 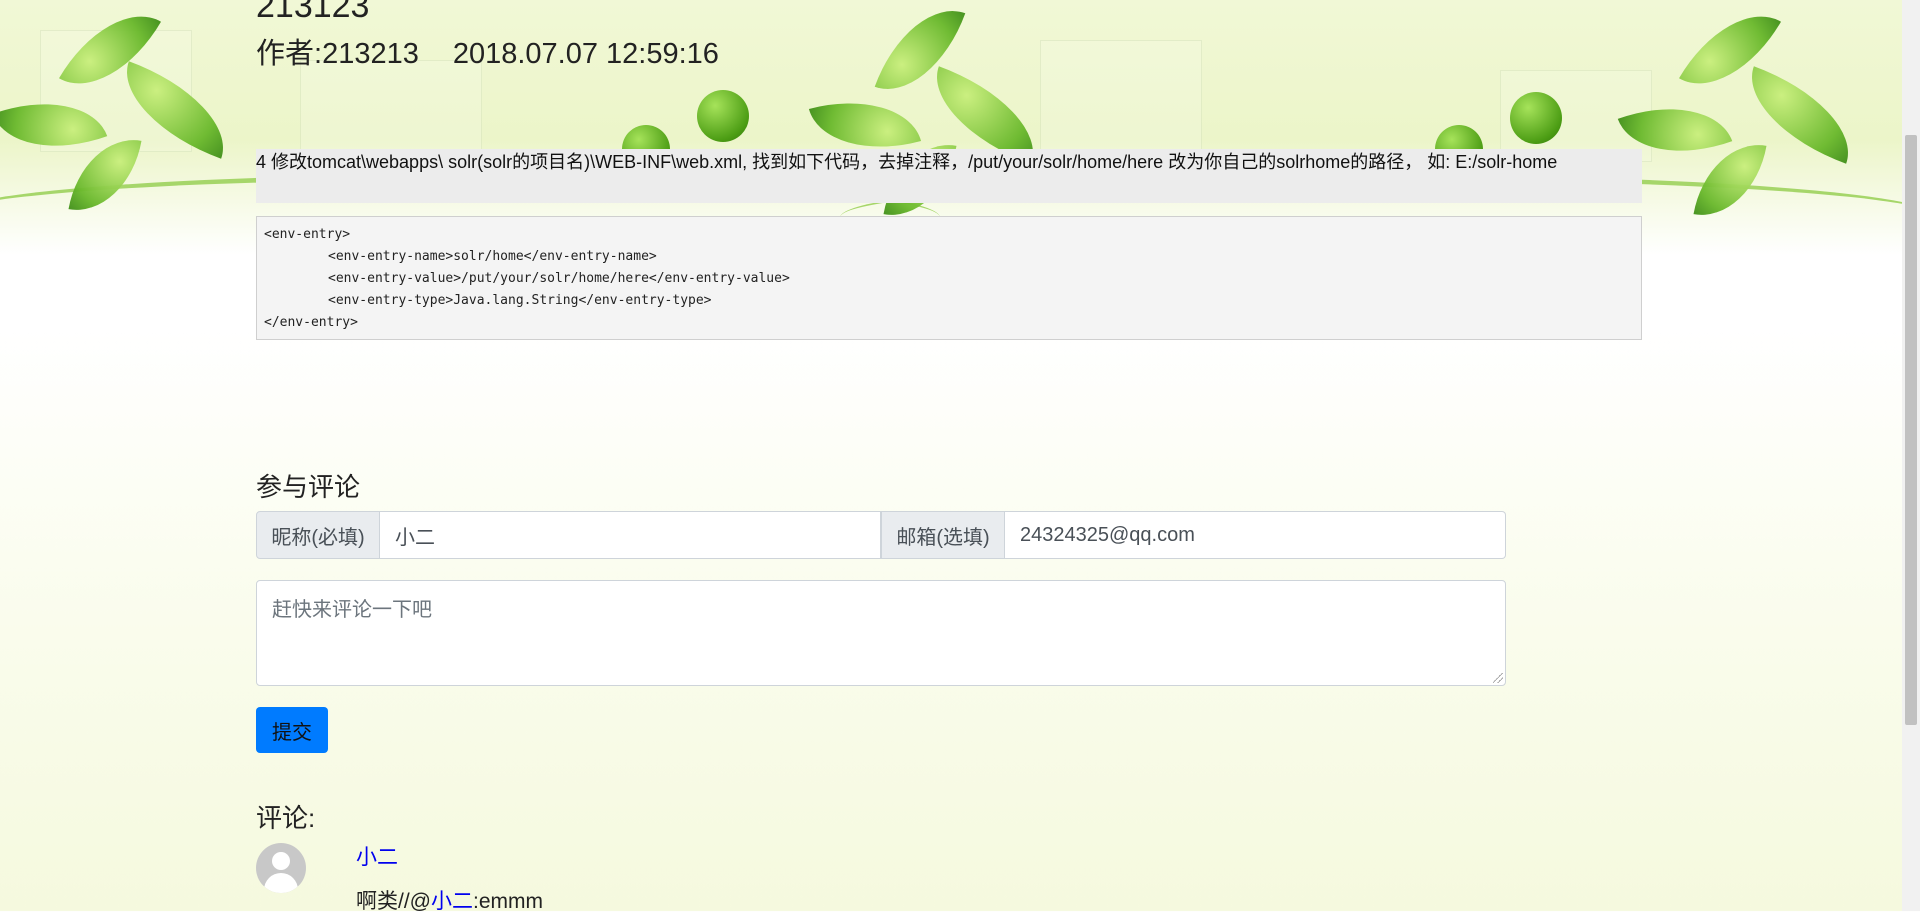 I want to click on post-date: 2018.07.07 12:59:16, so click(x=585, y=54).